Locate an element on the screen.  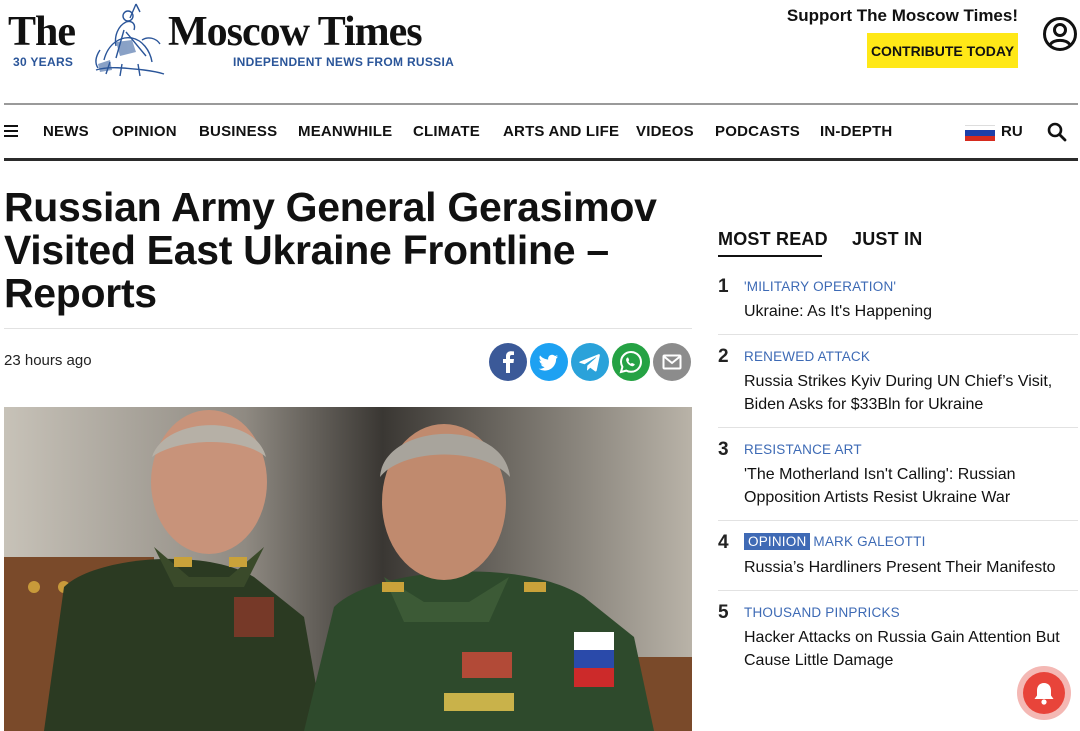
whatsapp-icon is located at coordinates (631, 362).